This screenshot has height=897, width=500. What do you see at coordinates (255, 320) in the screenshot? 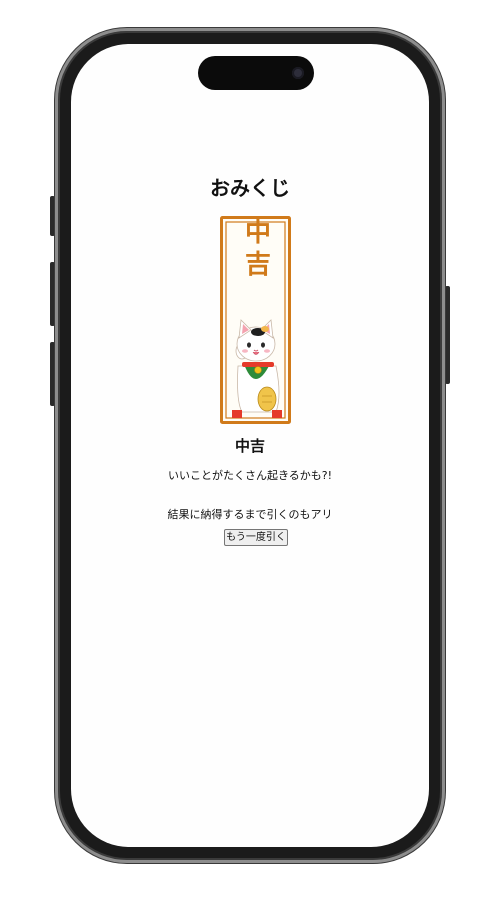
I see `omikuji-slip-image: 中吉` at bounding box center [255, 320].